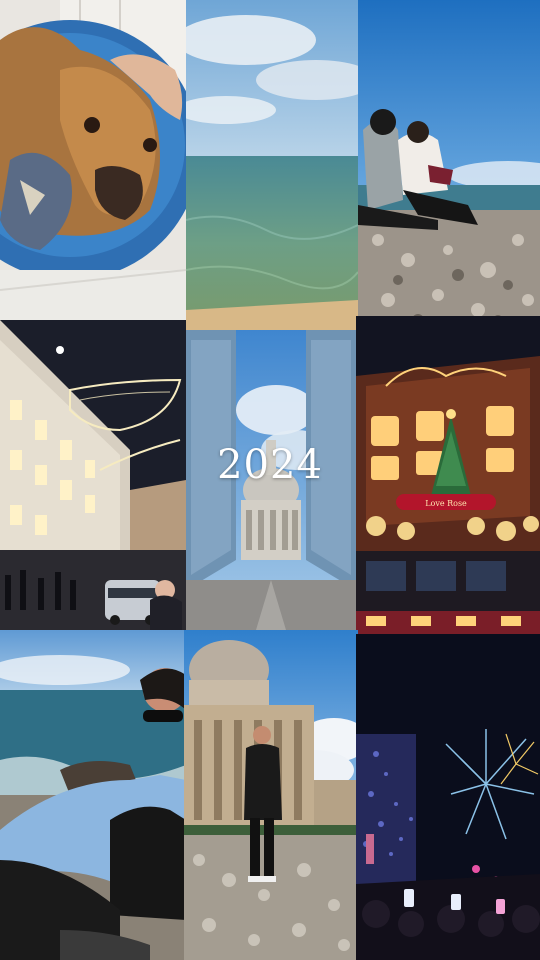 This screenshot has width=540, height=960. Describe the element at coordinates (449, 165) in the screenshot. I see `photo-couple-on-beach` at that location.